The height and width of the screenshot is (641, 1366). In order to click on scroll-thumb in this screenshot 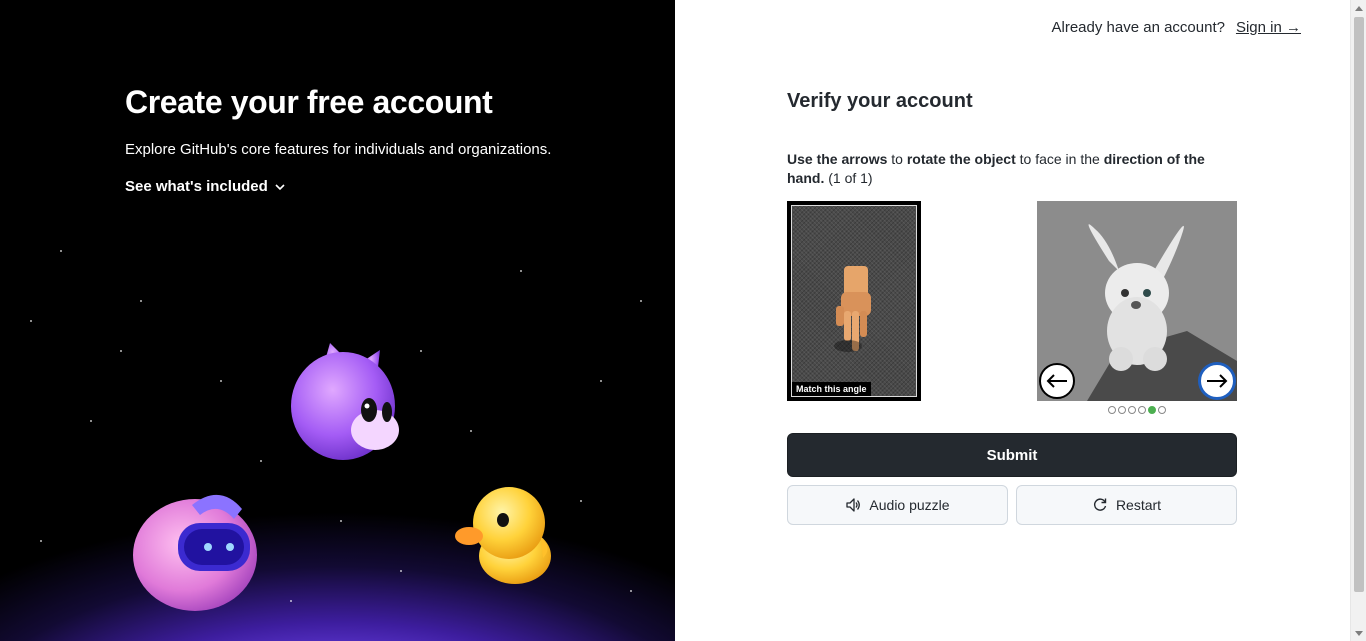, I will do `click(1359, 304)`.